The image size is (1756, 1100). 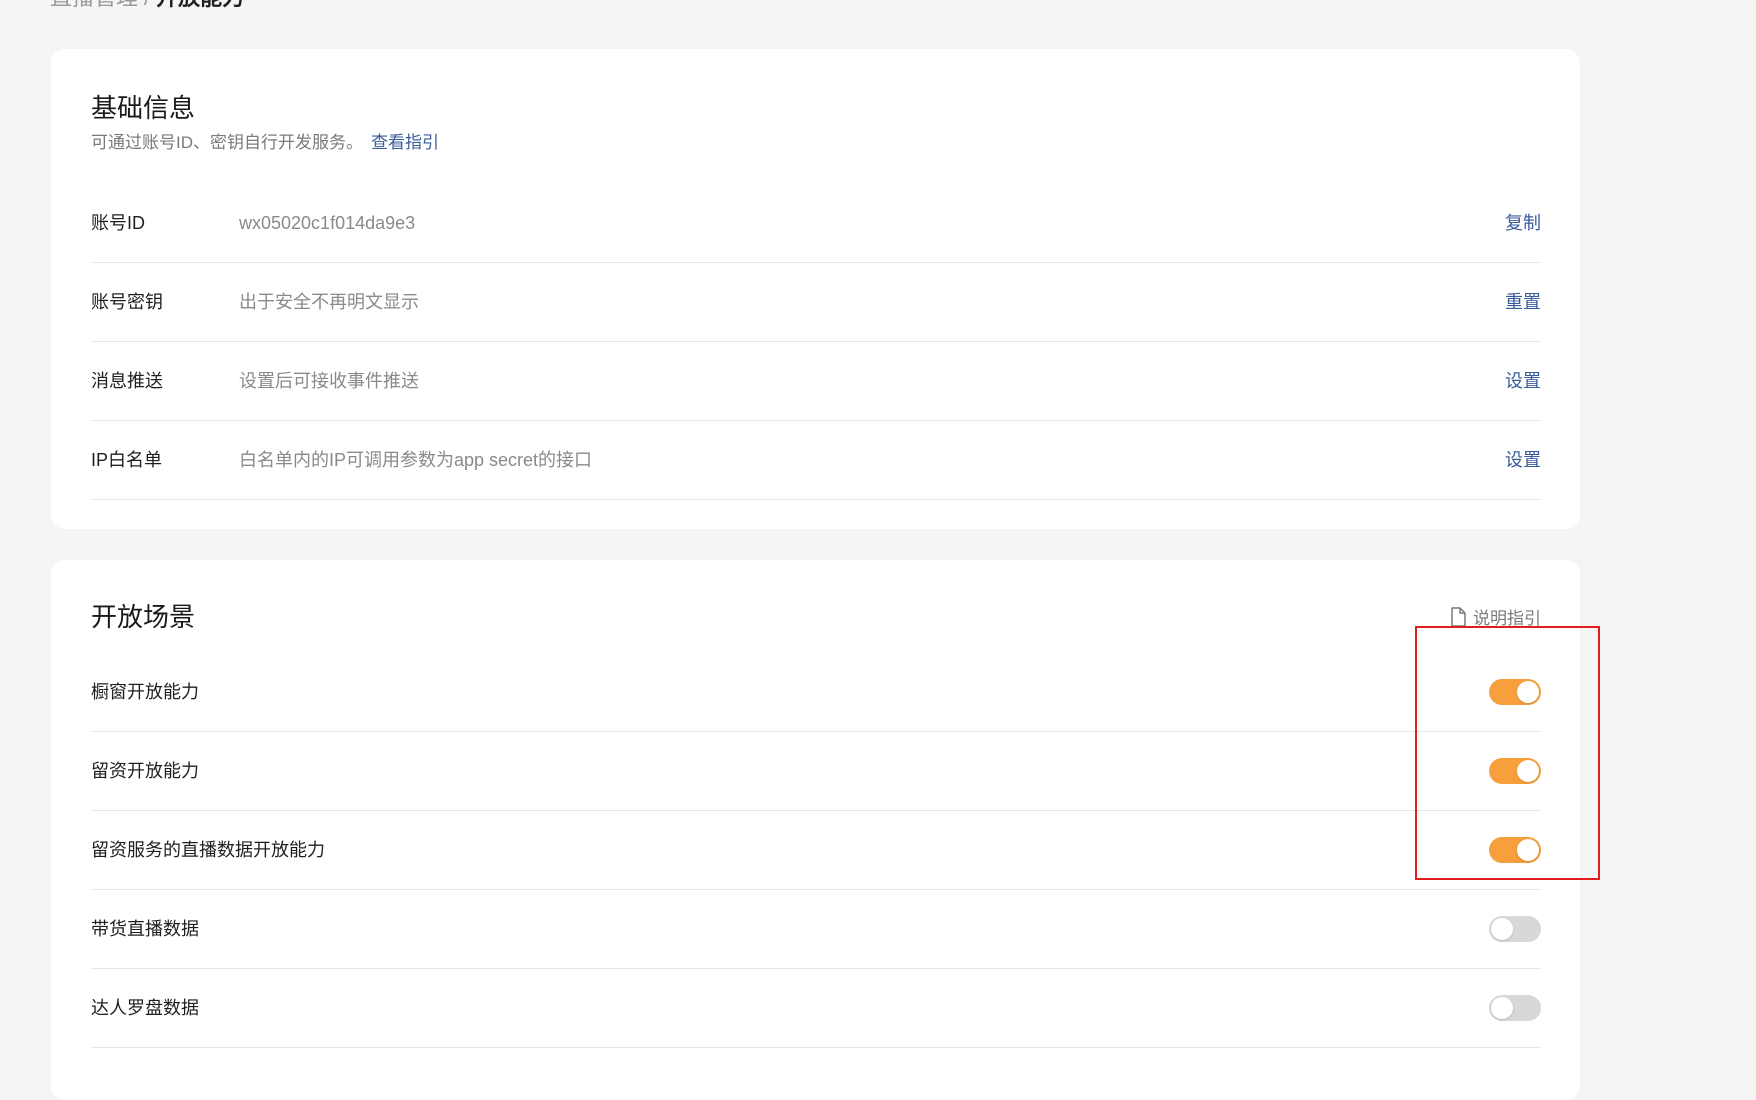 What do you see at coordinates (118, 223) in the screenshot?
I see `row-label: 账号ID` at bounding box center [118, 223].